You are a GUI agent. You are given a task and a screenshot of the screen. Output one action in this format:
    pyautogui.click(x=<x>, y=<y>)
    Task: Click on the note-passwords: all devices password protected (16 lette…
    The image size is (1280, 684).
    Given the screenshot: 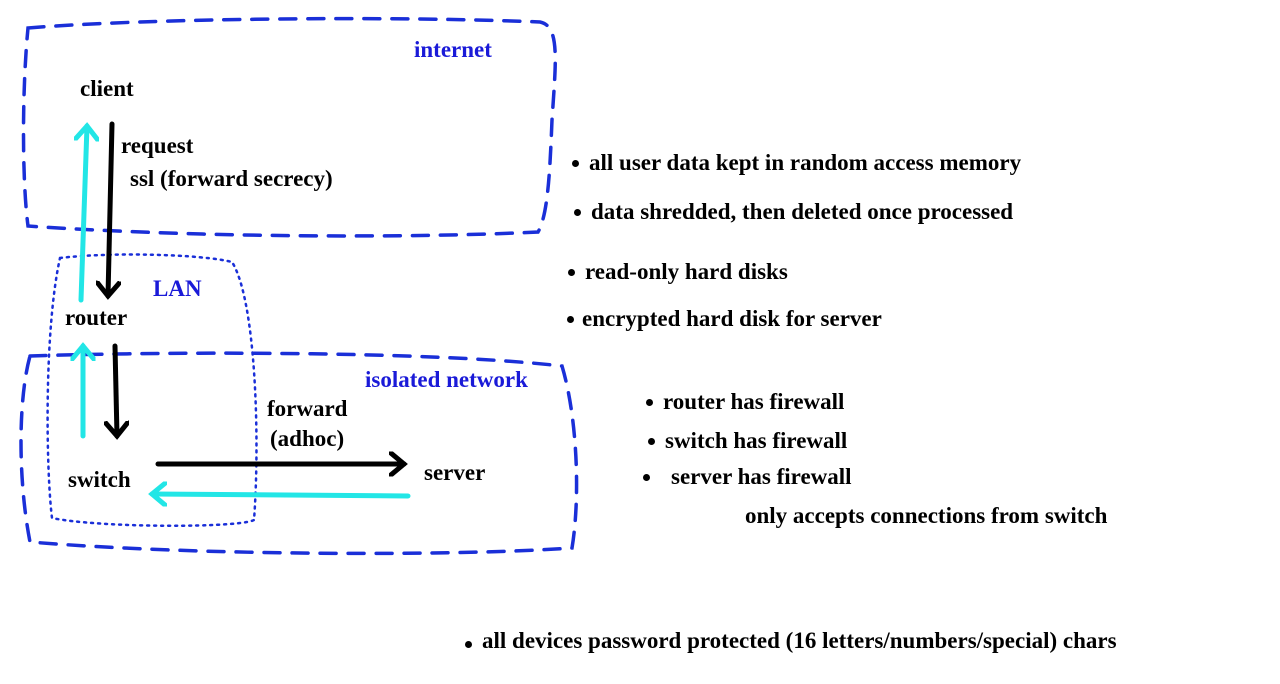 What is the action you would take?
    pyautogui.click(x=791, y=641)
    